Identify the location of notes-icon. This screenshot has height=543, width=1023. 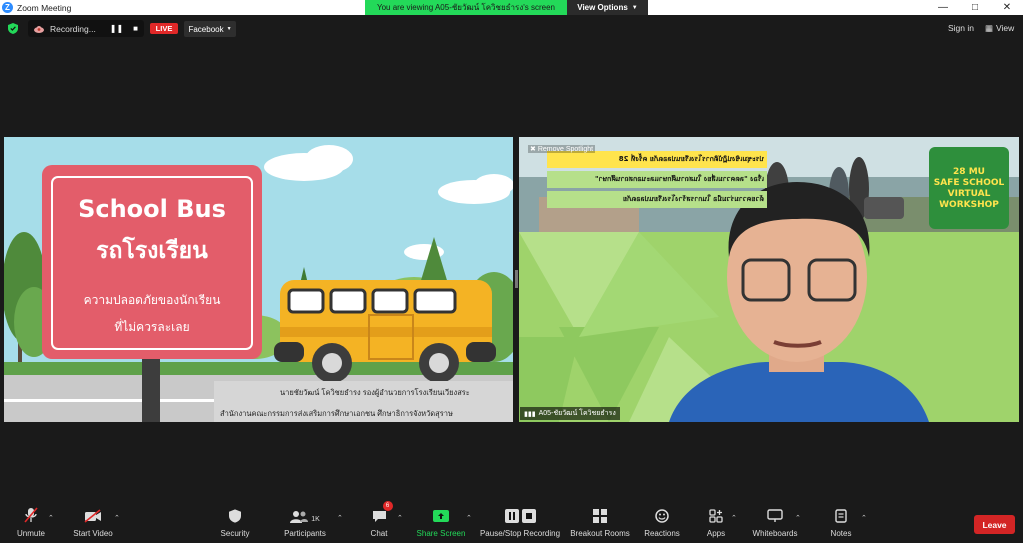
(841, 516).